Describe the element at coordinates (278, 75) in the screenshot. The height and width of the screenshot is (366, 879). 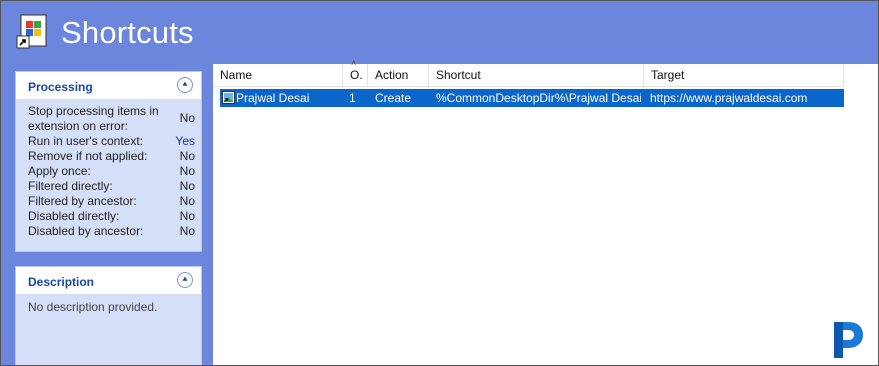
I see `column-header-name: Name` at that location.